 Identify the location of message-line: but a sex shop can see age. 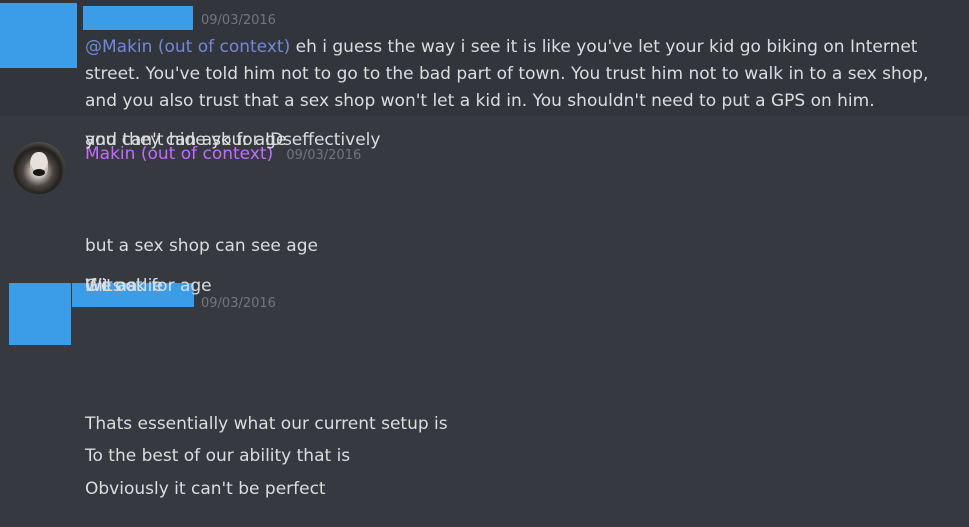
(201, 246).